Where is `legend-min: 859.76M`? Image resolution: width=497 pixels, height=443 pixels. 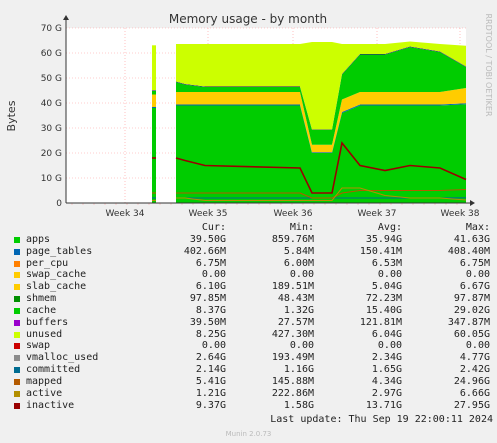
legend-min: 859.76M is located at coordinates (292, 239).